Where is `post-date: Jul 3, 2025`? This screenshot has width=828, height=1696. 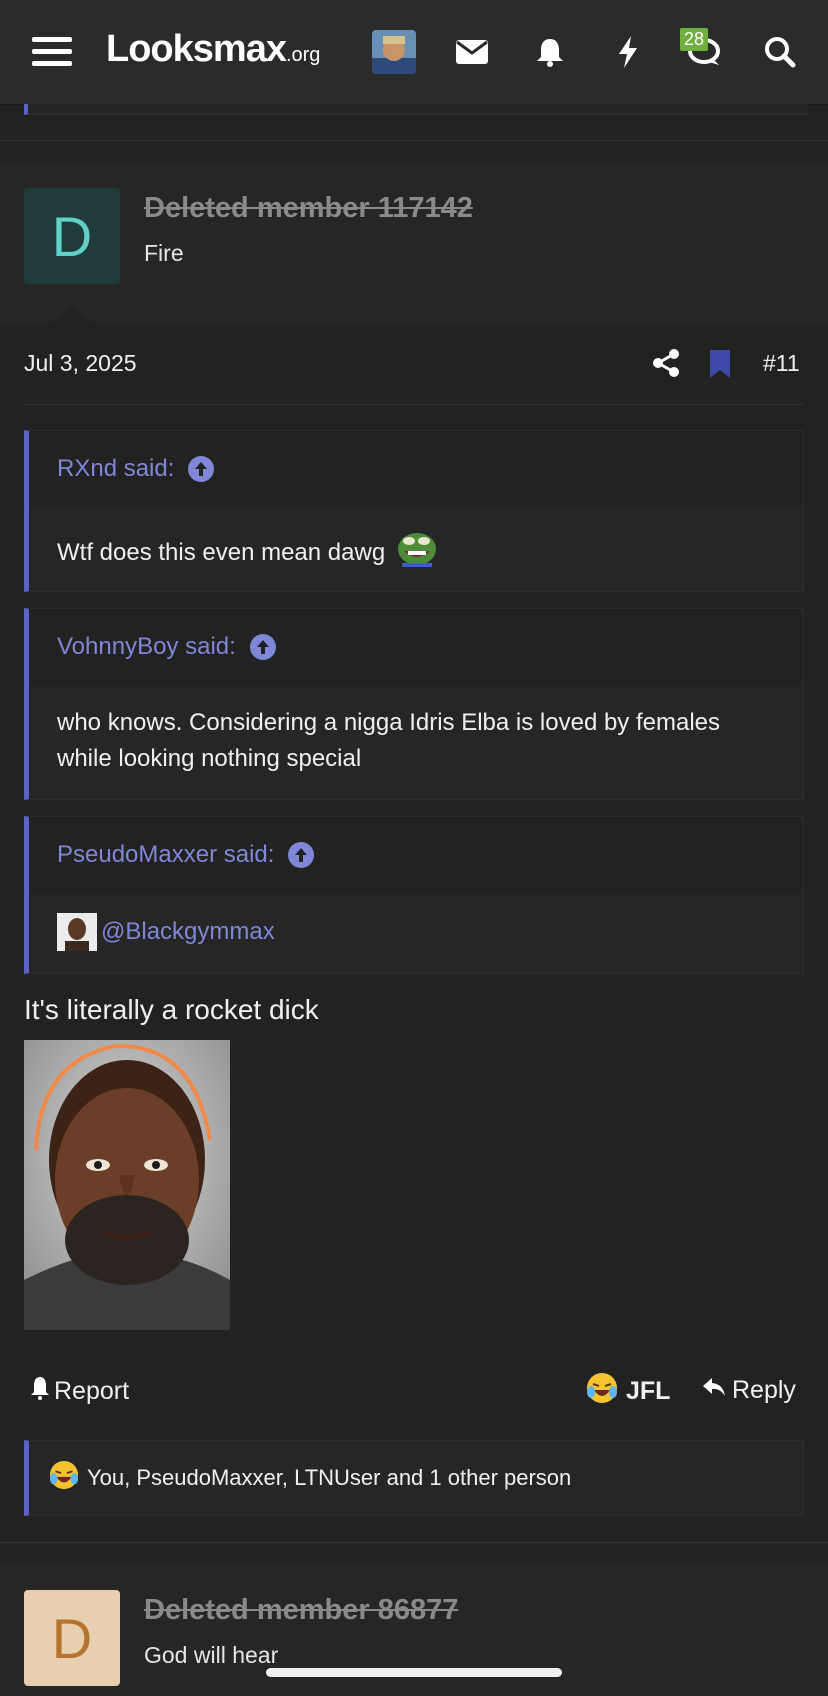 post-date: Jul 3, 2025 is located at coordinates (80, 363).